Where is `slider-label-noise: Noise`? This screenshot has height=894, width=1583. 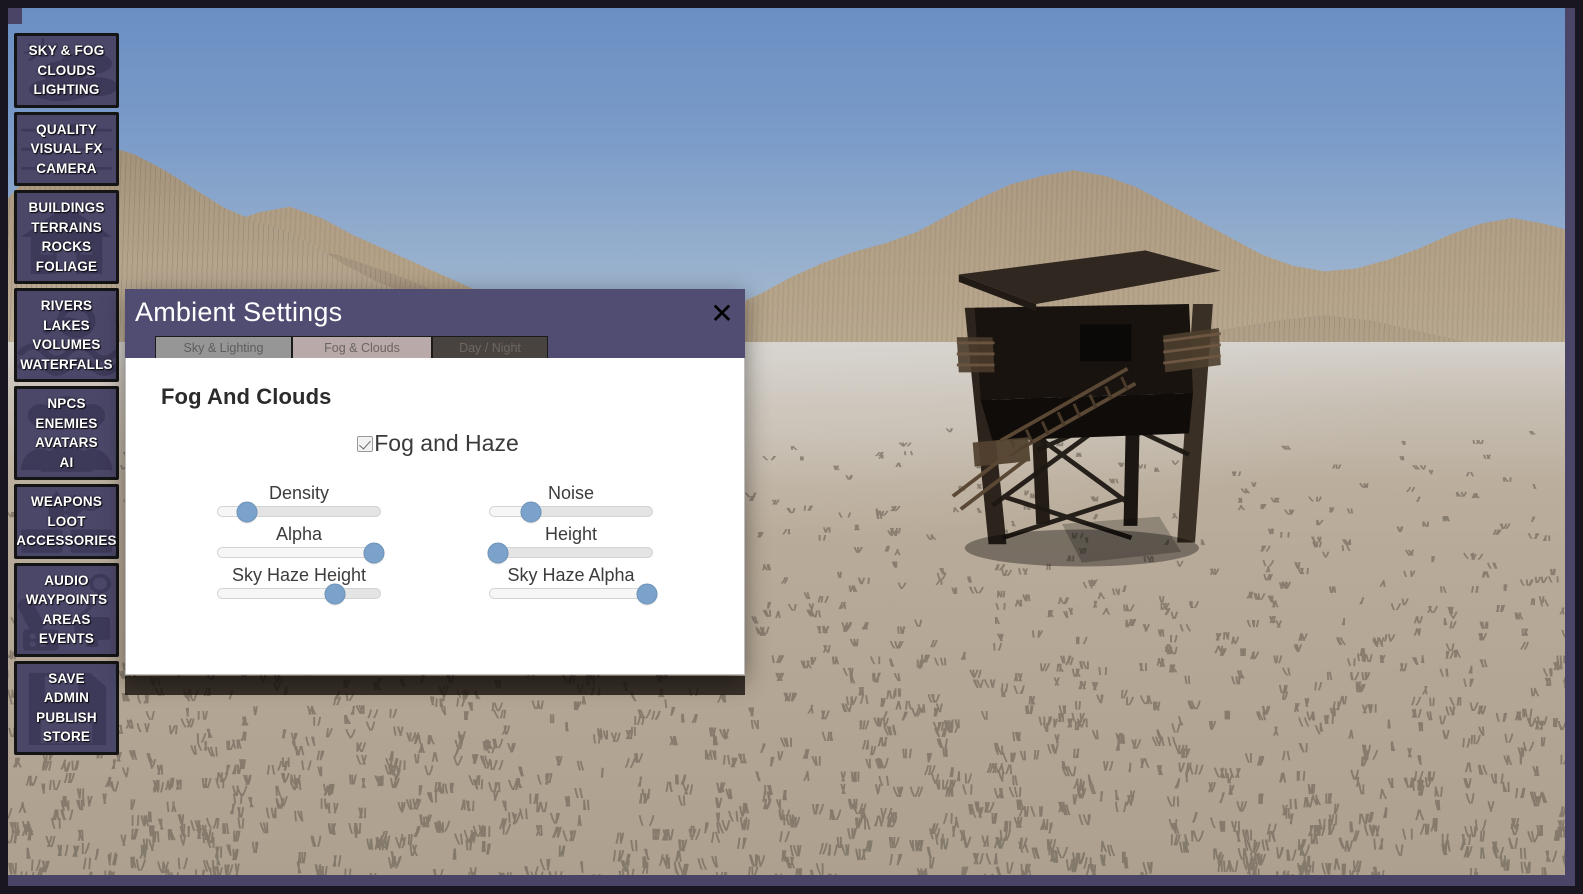
slider-label-noise: Noise is located at coordinates (571, 493).